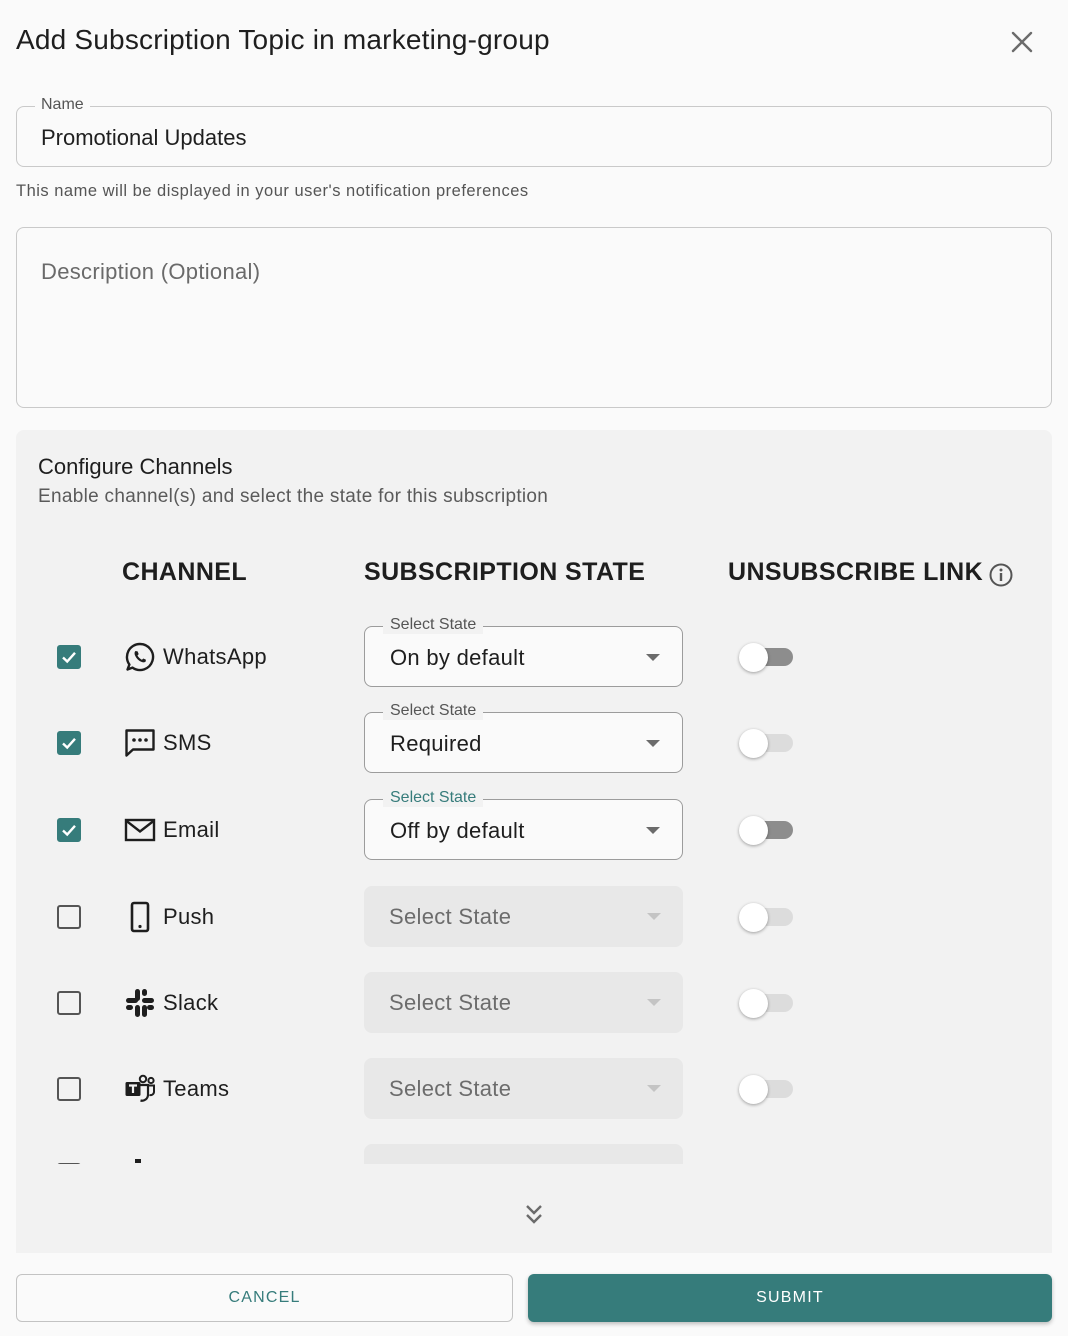 Image resolution: width=1068 pixels, height=1336 pixels. I want to click on close-icon, so click(1022, 42).